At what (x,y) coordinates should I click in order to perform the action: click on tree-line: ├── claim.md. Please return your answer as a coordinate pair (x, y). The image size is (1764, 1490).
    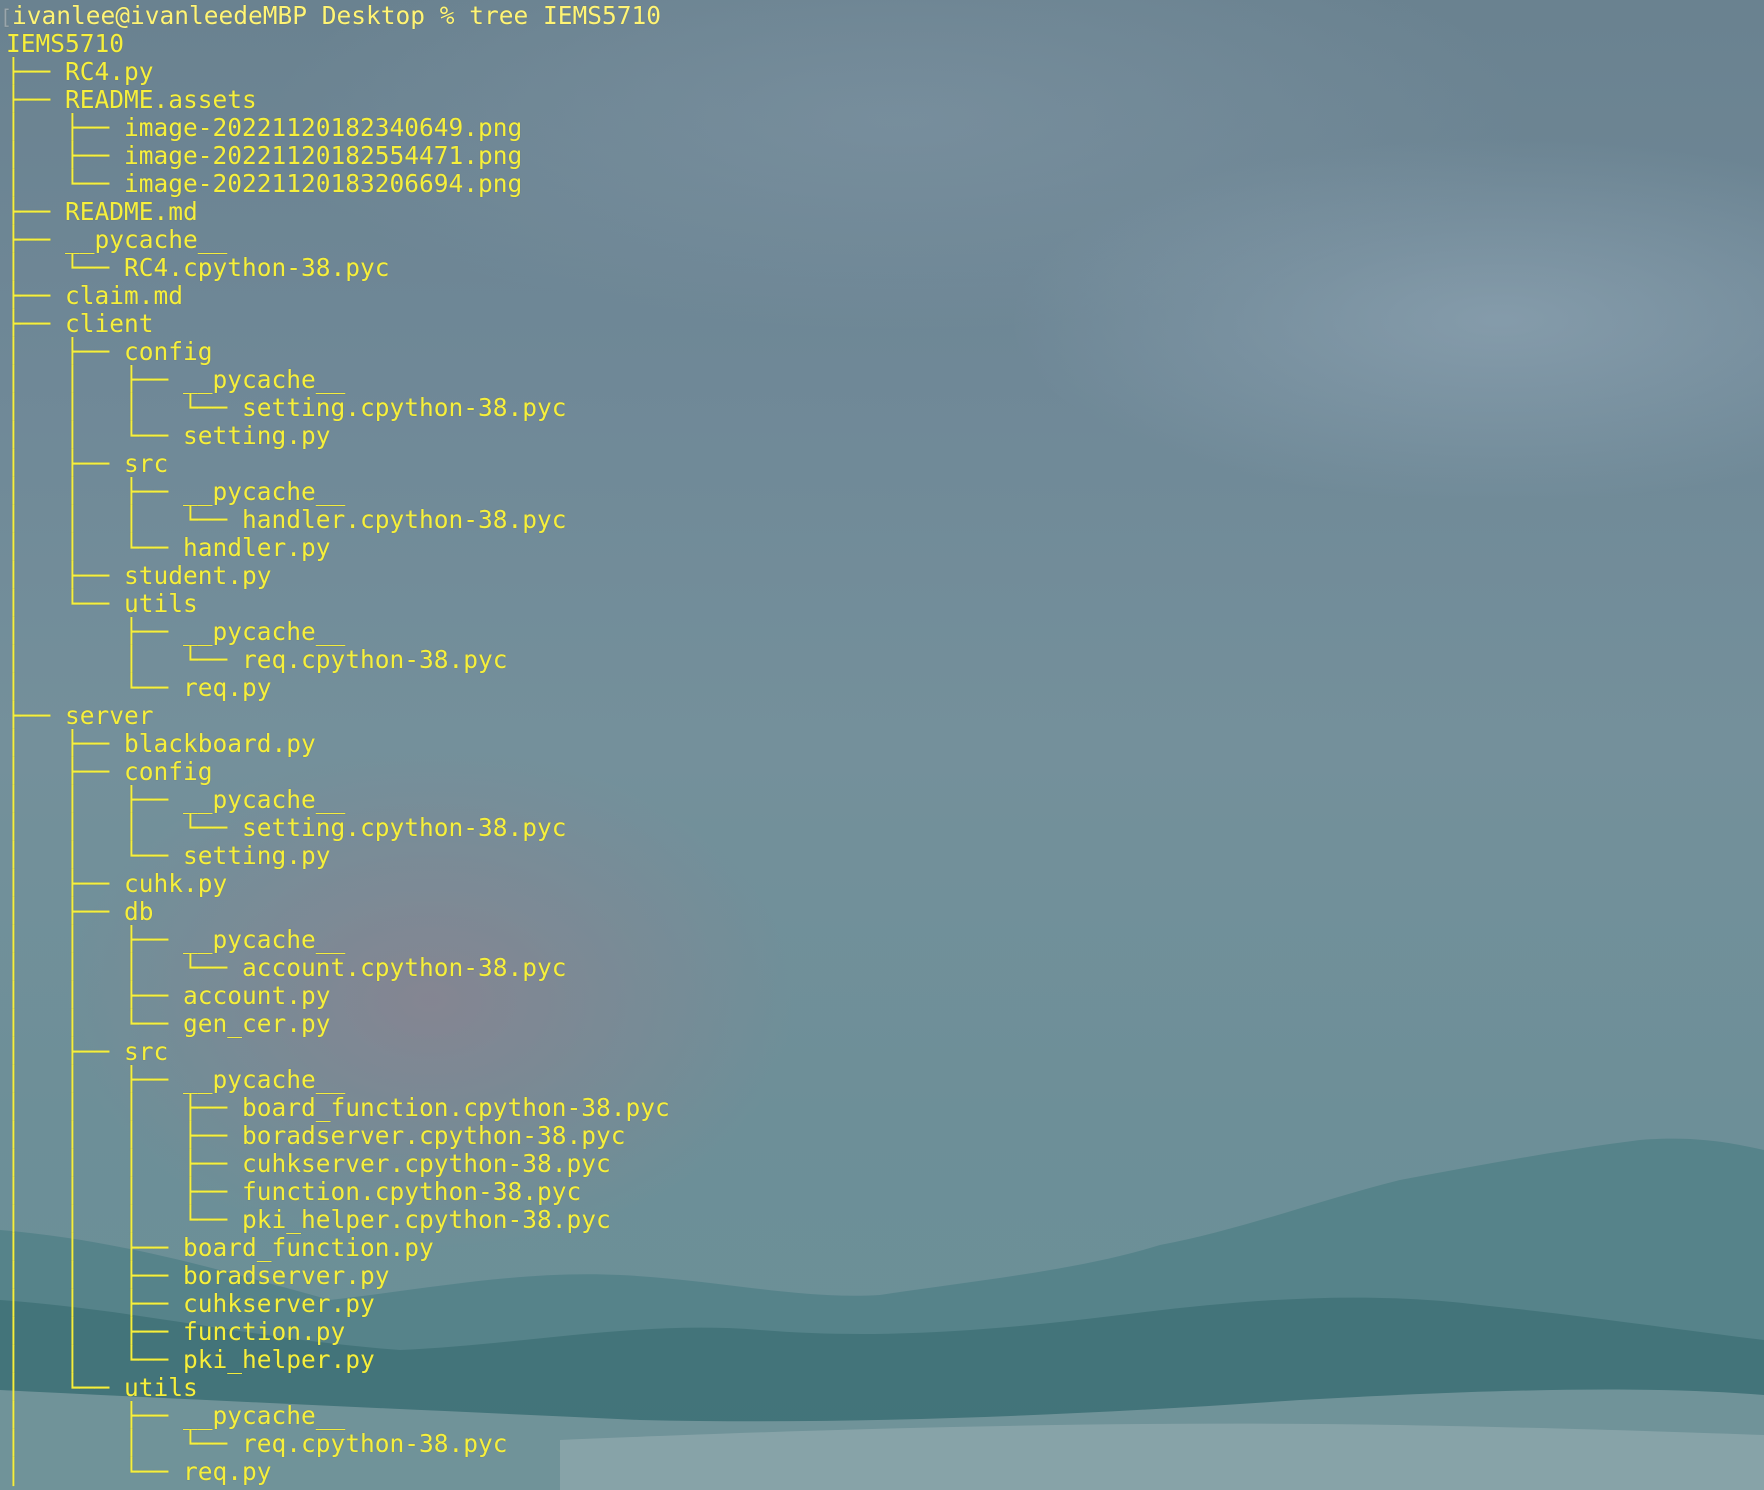
    Looking at the image, I should click on (95, 295).